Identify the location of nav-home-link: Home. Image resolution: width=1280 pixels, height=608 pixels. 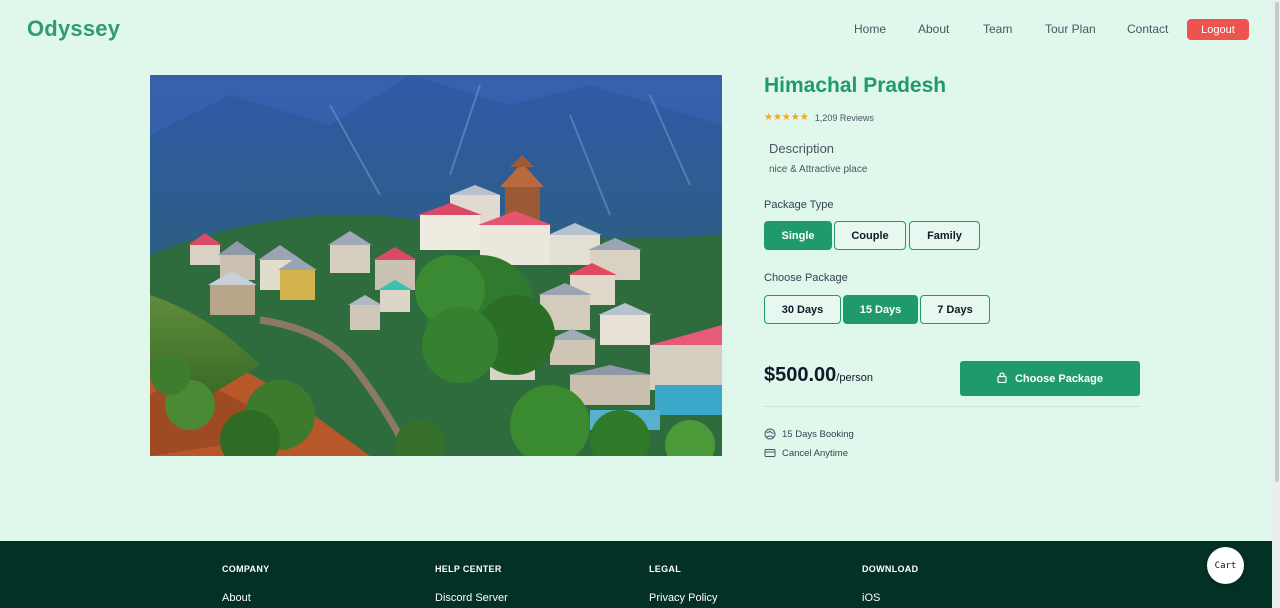
(870, 29).